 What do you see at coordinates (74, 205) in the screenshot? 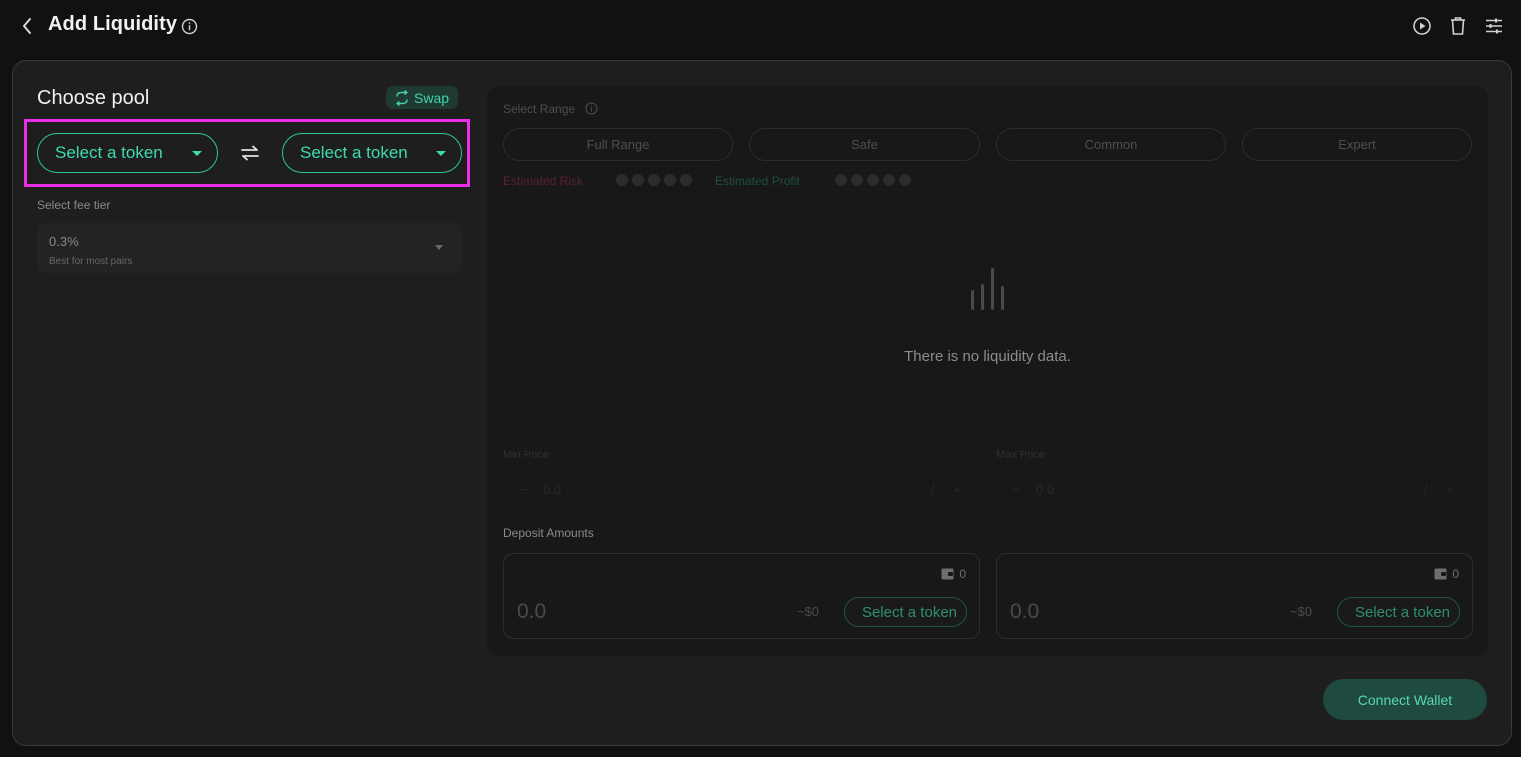
I see `fee-tier-label: Select fee tier` at bounding box center [74, 205].